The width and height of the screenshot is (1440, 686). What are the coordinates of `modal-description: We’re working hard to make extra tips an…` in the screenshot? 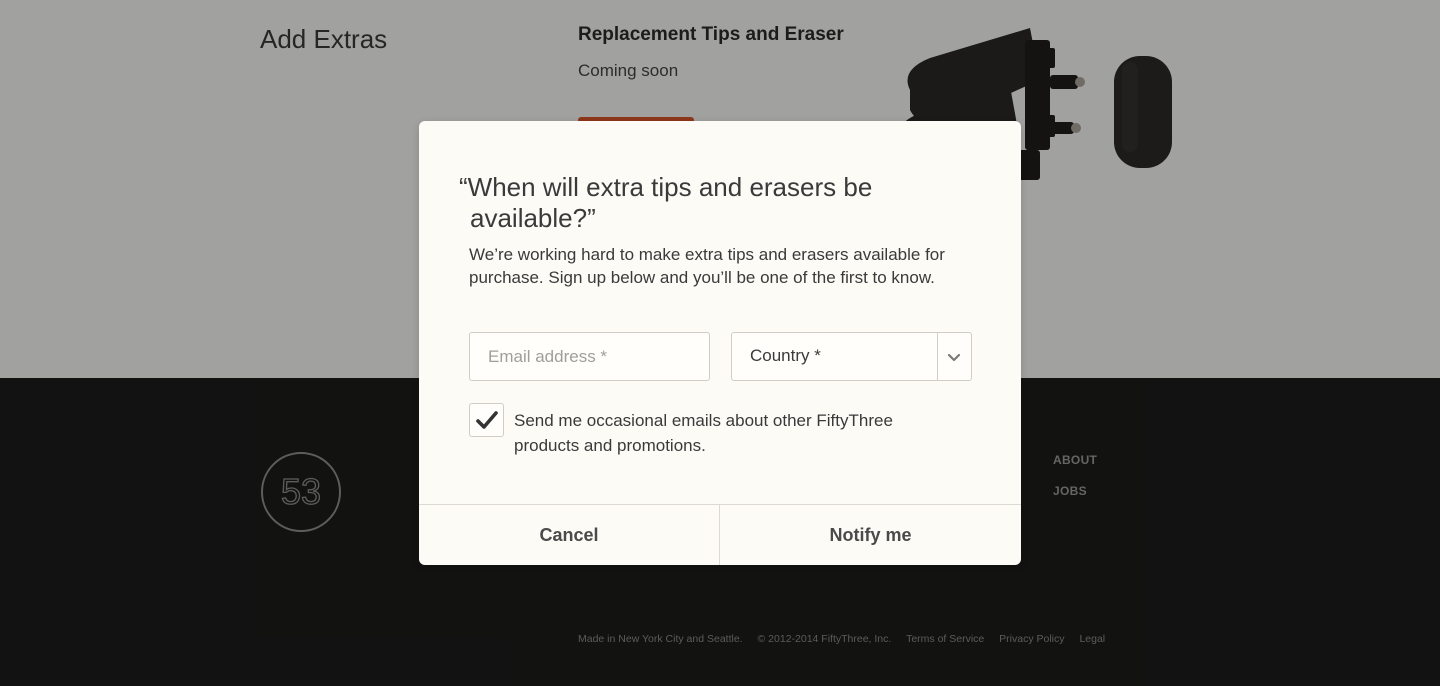 It's located at (707, 266).